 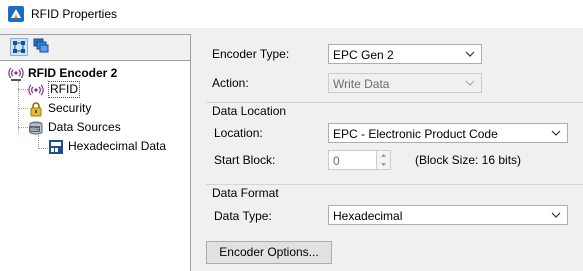 What do you see at coordinates (36, 90) in the screenshot?
I see `rfid-icon` at bounding box center [36, 90].